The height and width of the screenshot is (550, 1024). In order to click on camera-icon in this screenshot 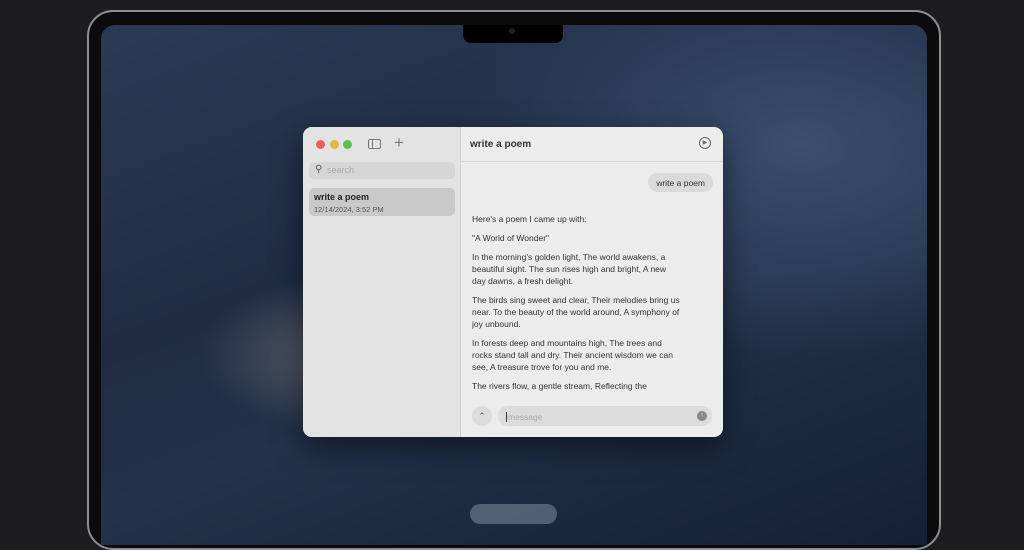, I will do `click(512, 31)`.